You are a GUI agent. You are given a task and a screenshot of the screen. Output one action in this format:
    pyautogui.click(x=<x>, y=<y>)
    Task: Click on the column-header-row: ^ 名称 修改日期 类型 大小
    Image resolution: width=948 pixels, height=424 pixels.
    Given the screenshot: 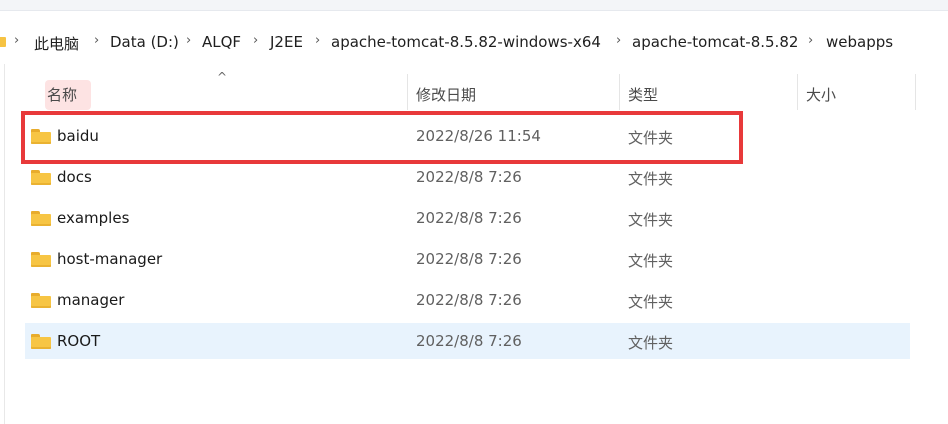 What is the action you would take?
    pyautogui.click(x=474, y=90)
    